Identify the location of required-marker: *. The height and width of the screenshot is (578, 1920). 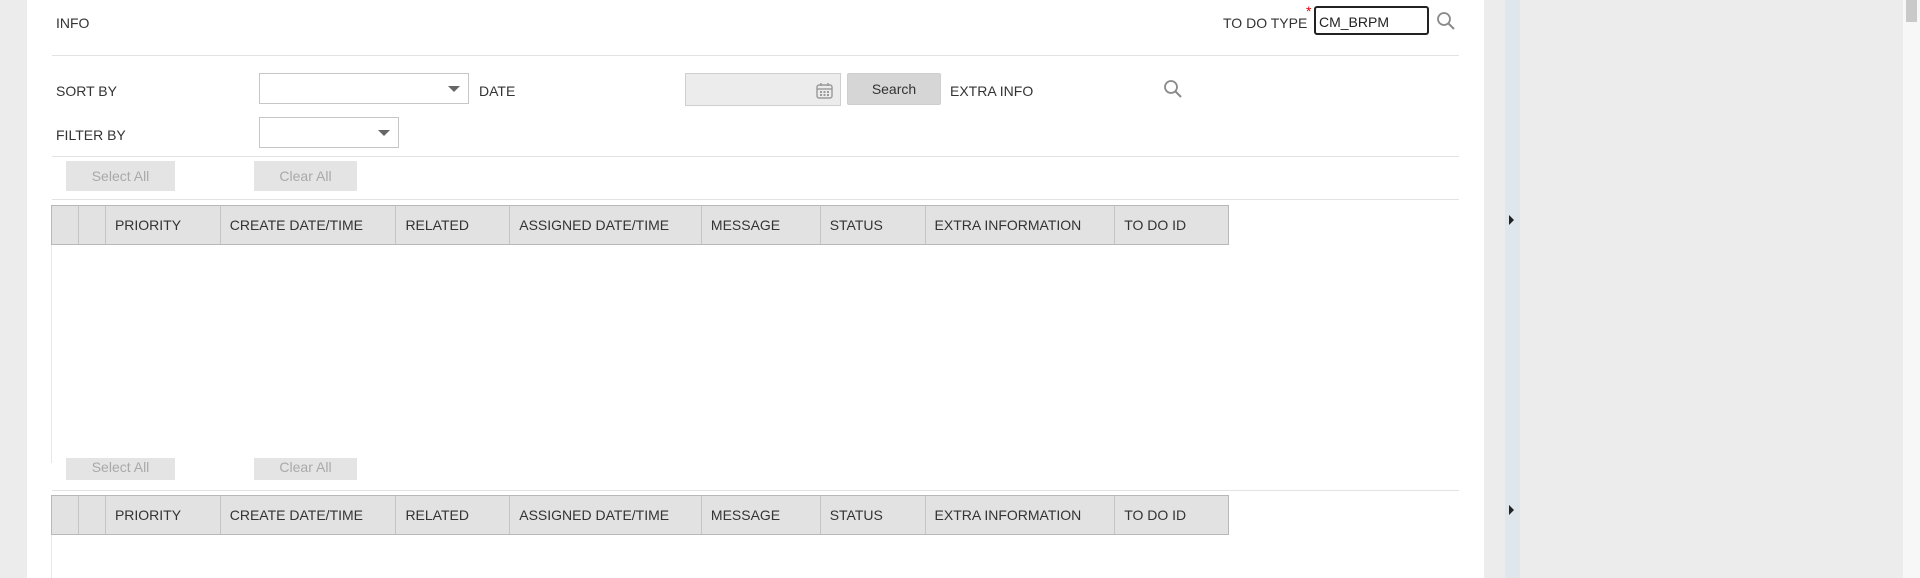
(1309, 11).